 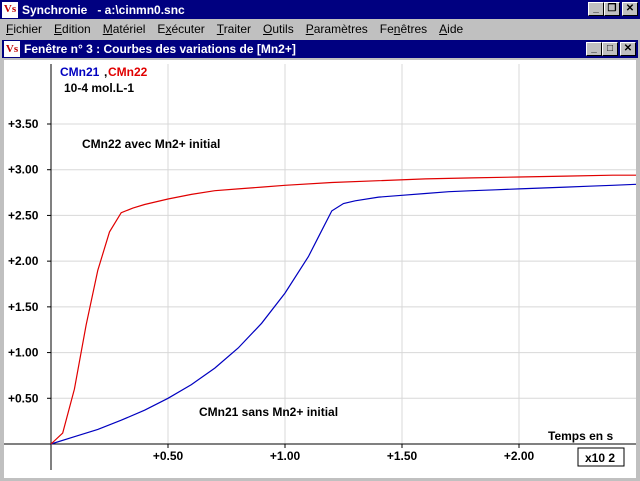 What do you see at coordinates (612, 9) in the screenshot?
I see `restore-icon: ❐` at bounding box center [612, 9].